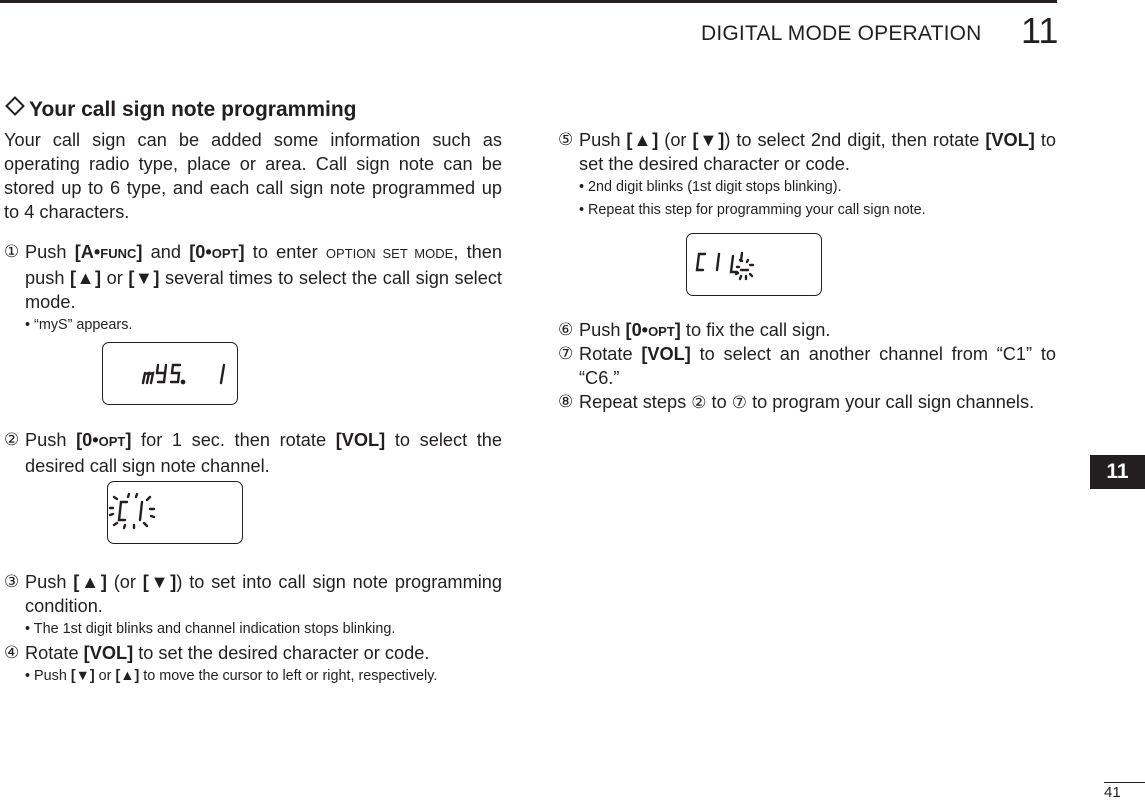  What do you see at coordinates (566, 330) in the screenshot?
I see `step-marker: ⑥` at bounding box center [566, 330].